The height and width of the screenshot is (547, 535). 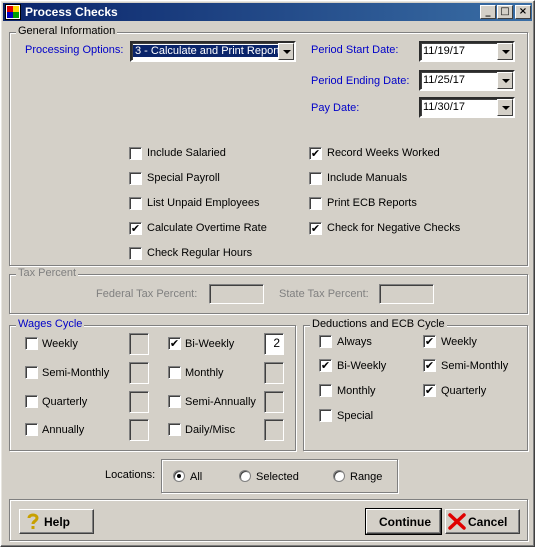 I want to click on include-manuals-label: Include Manuals, so click(x=367, y=178).